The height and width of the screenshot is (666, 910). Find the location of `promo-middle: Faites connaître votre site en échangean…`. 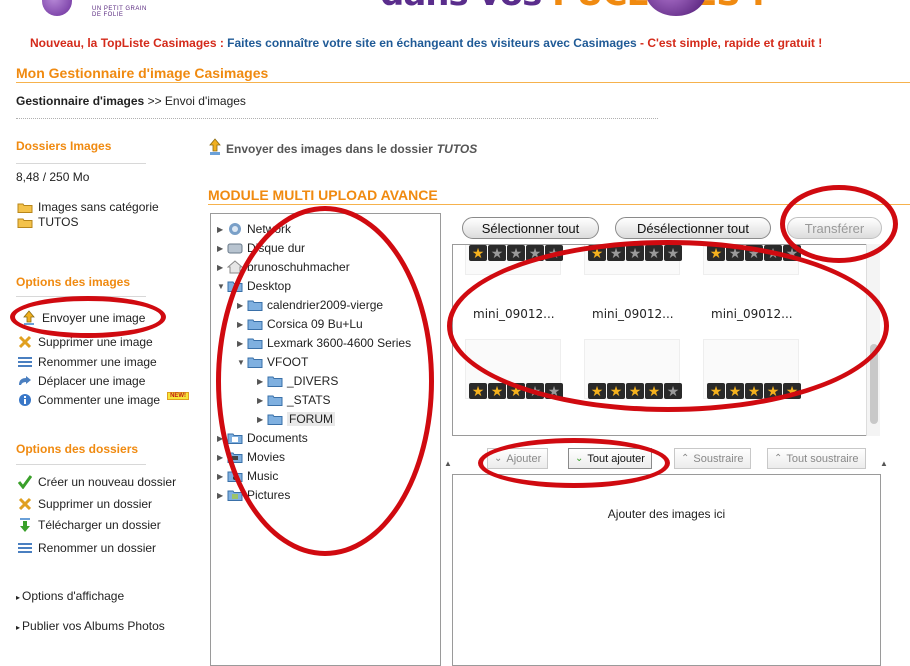

promo-middle: Faites connaître votre site en échangean… is located at coordinates (432, 43).